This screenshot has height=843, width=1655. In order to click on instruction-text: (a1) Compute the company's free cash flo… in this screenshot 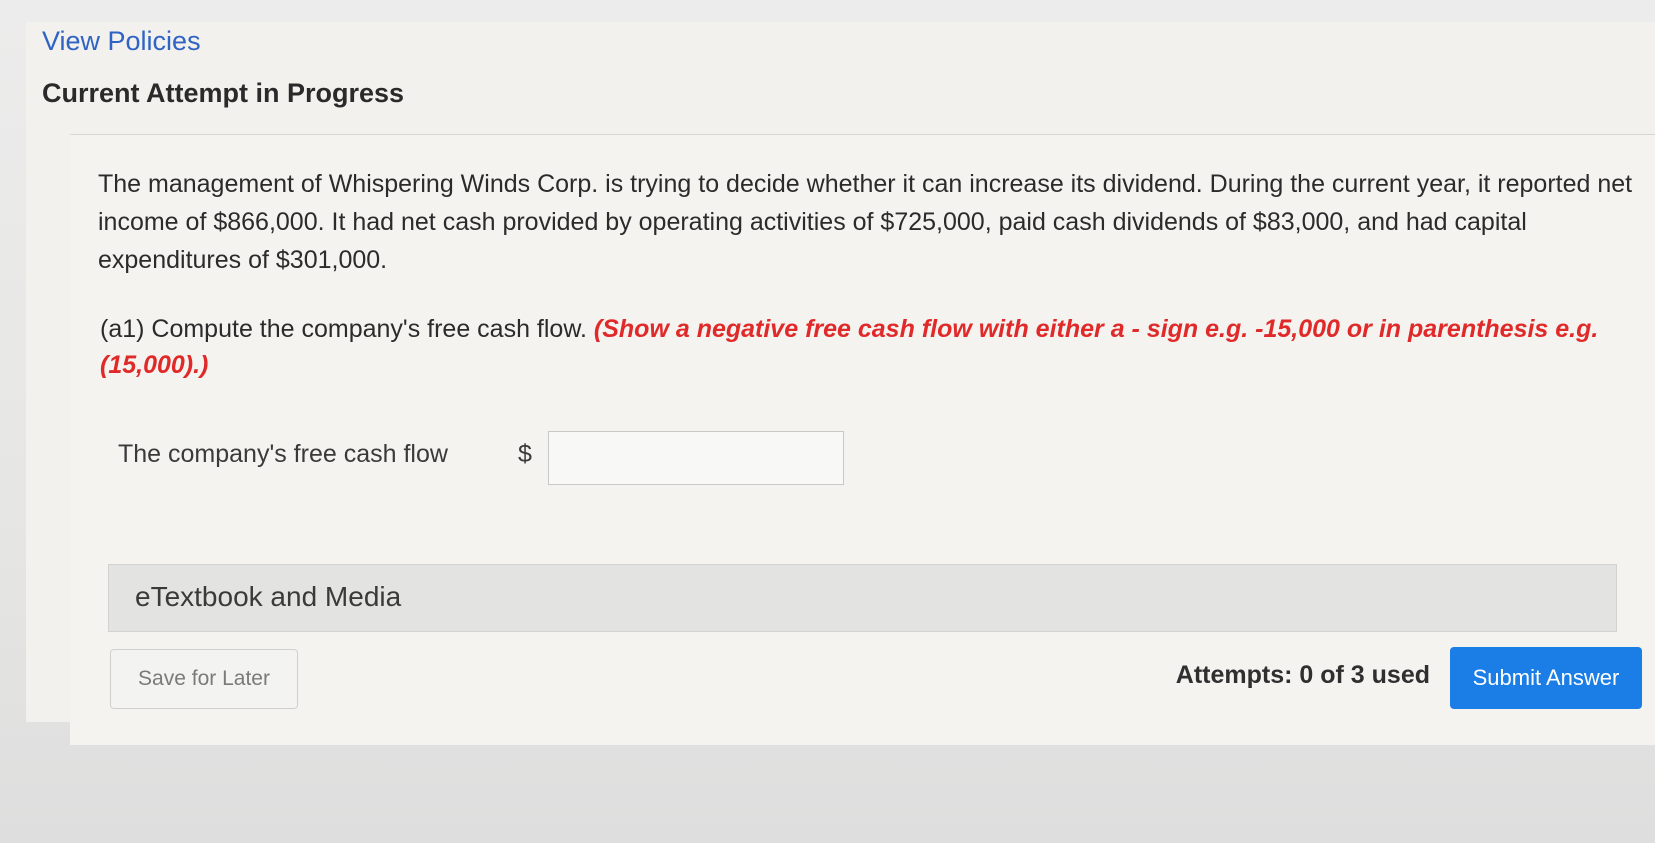, I will do `click(875, 347)`.